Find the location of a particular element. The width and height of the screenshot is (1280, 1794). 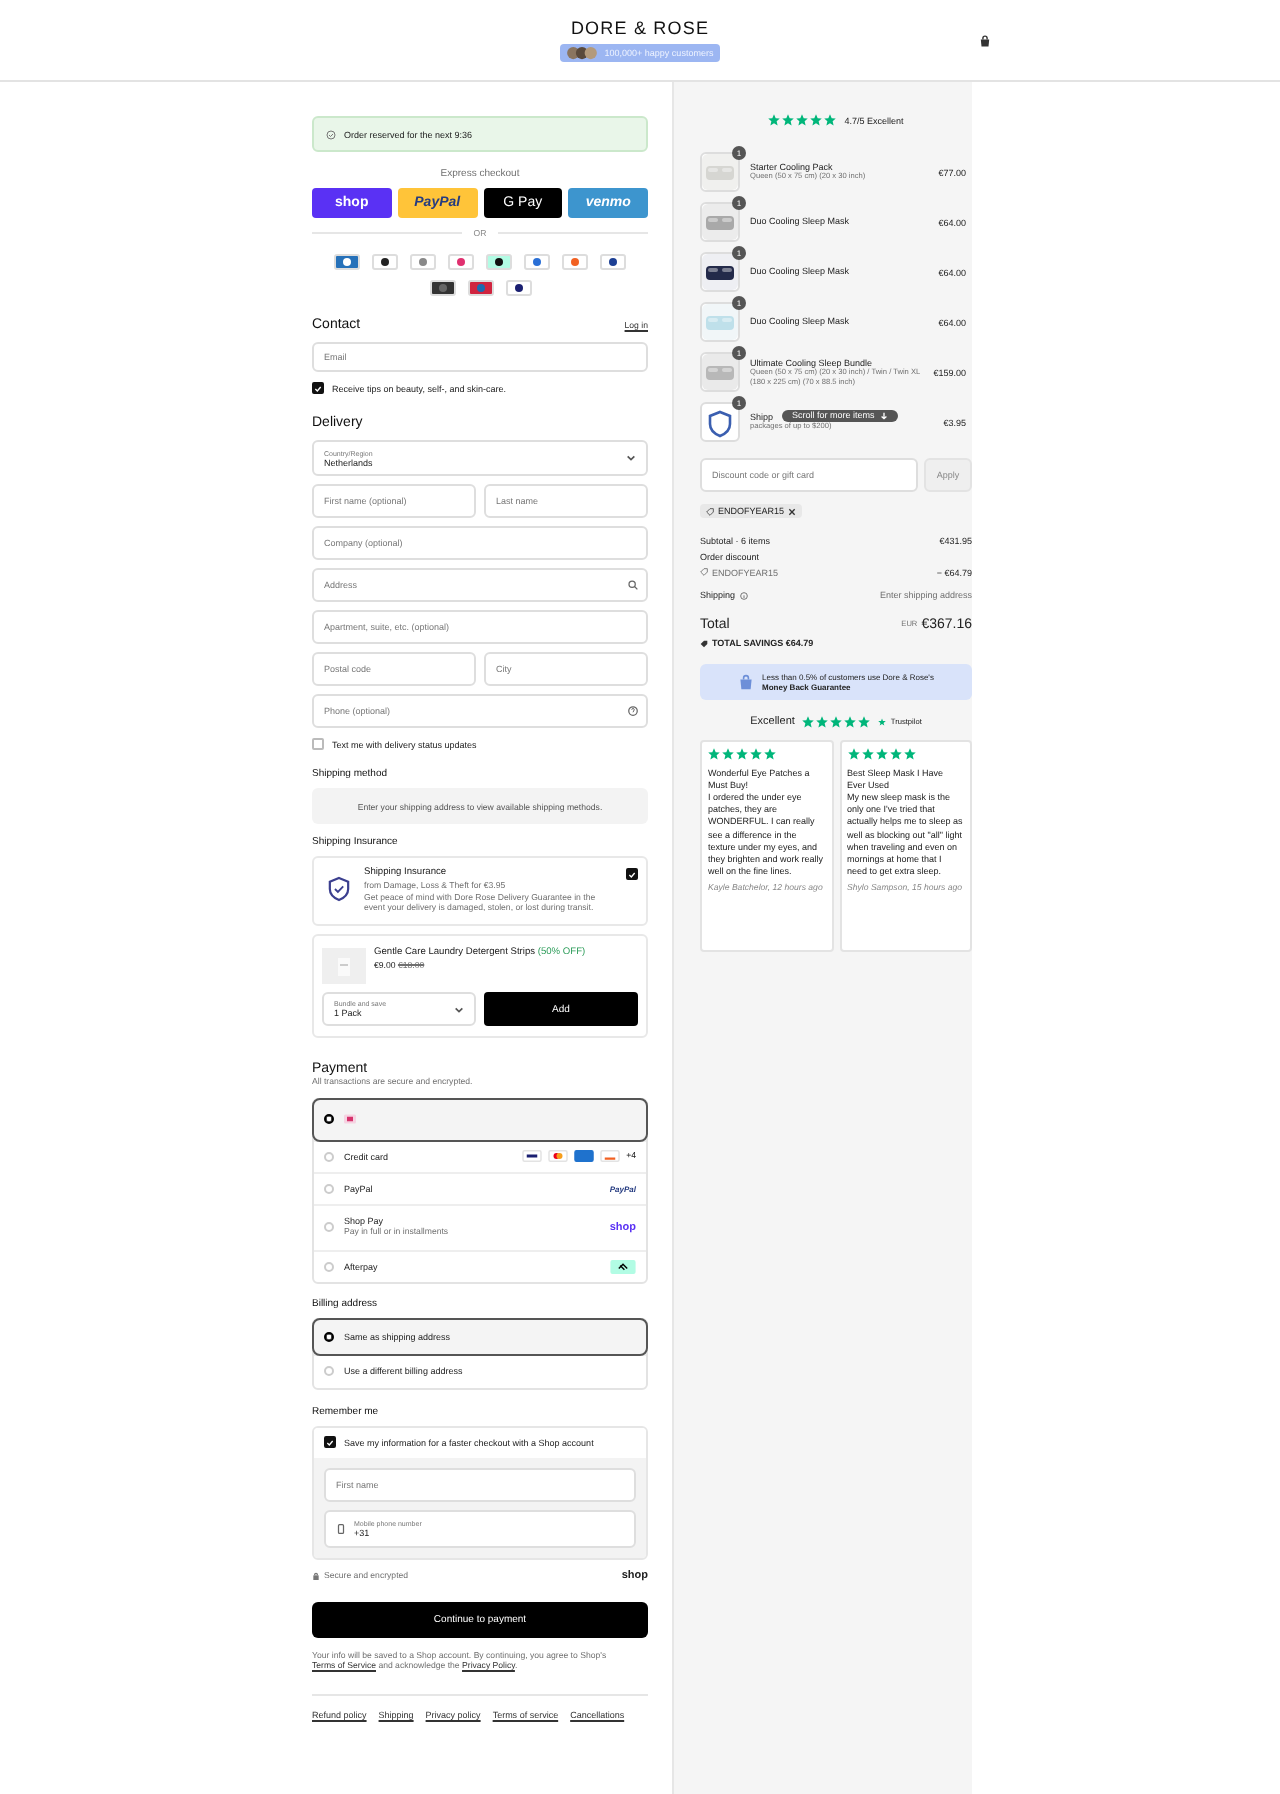

info-icon is located at coordinates (743, 595).